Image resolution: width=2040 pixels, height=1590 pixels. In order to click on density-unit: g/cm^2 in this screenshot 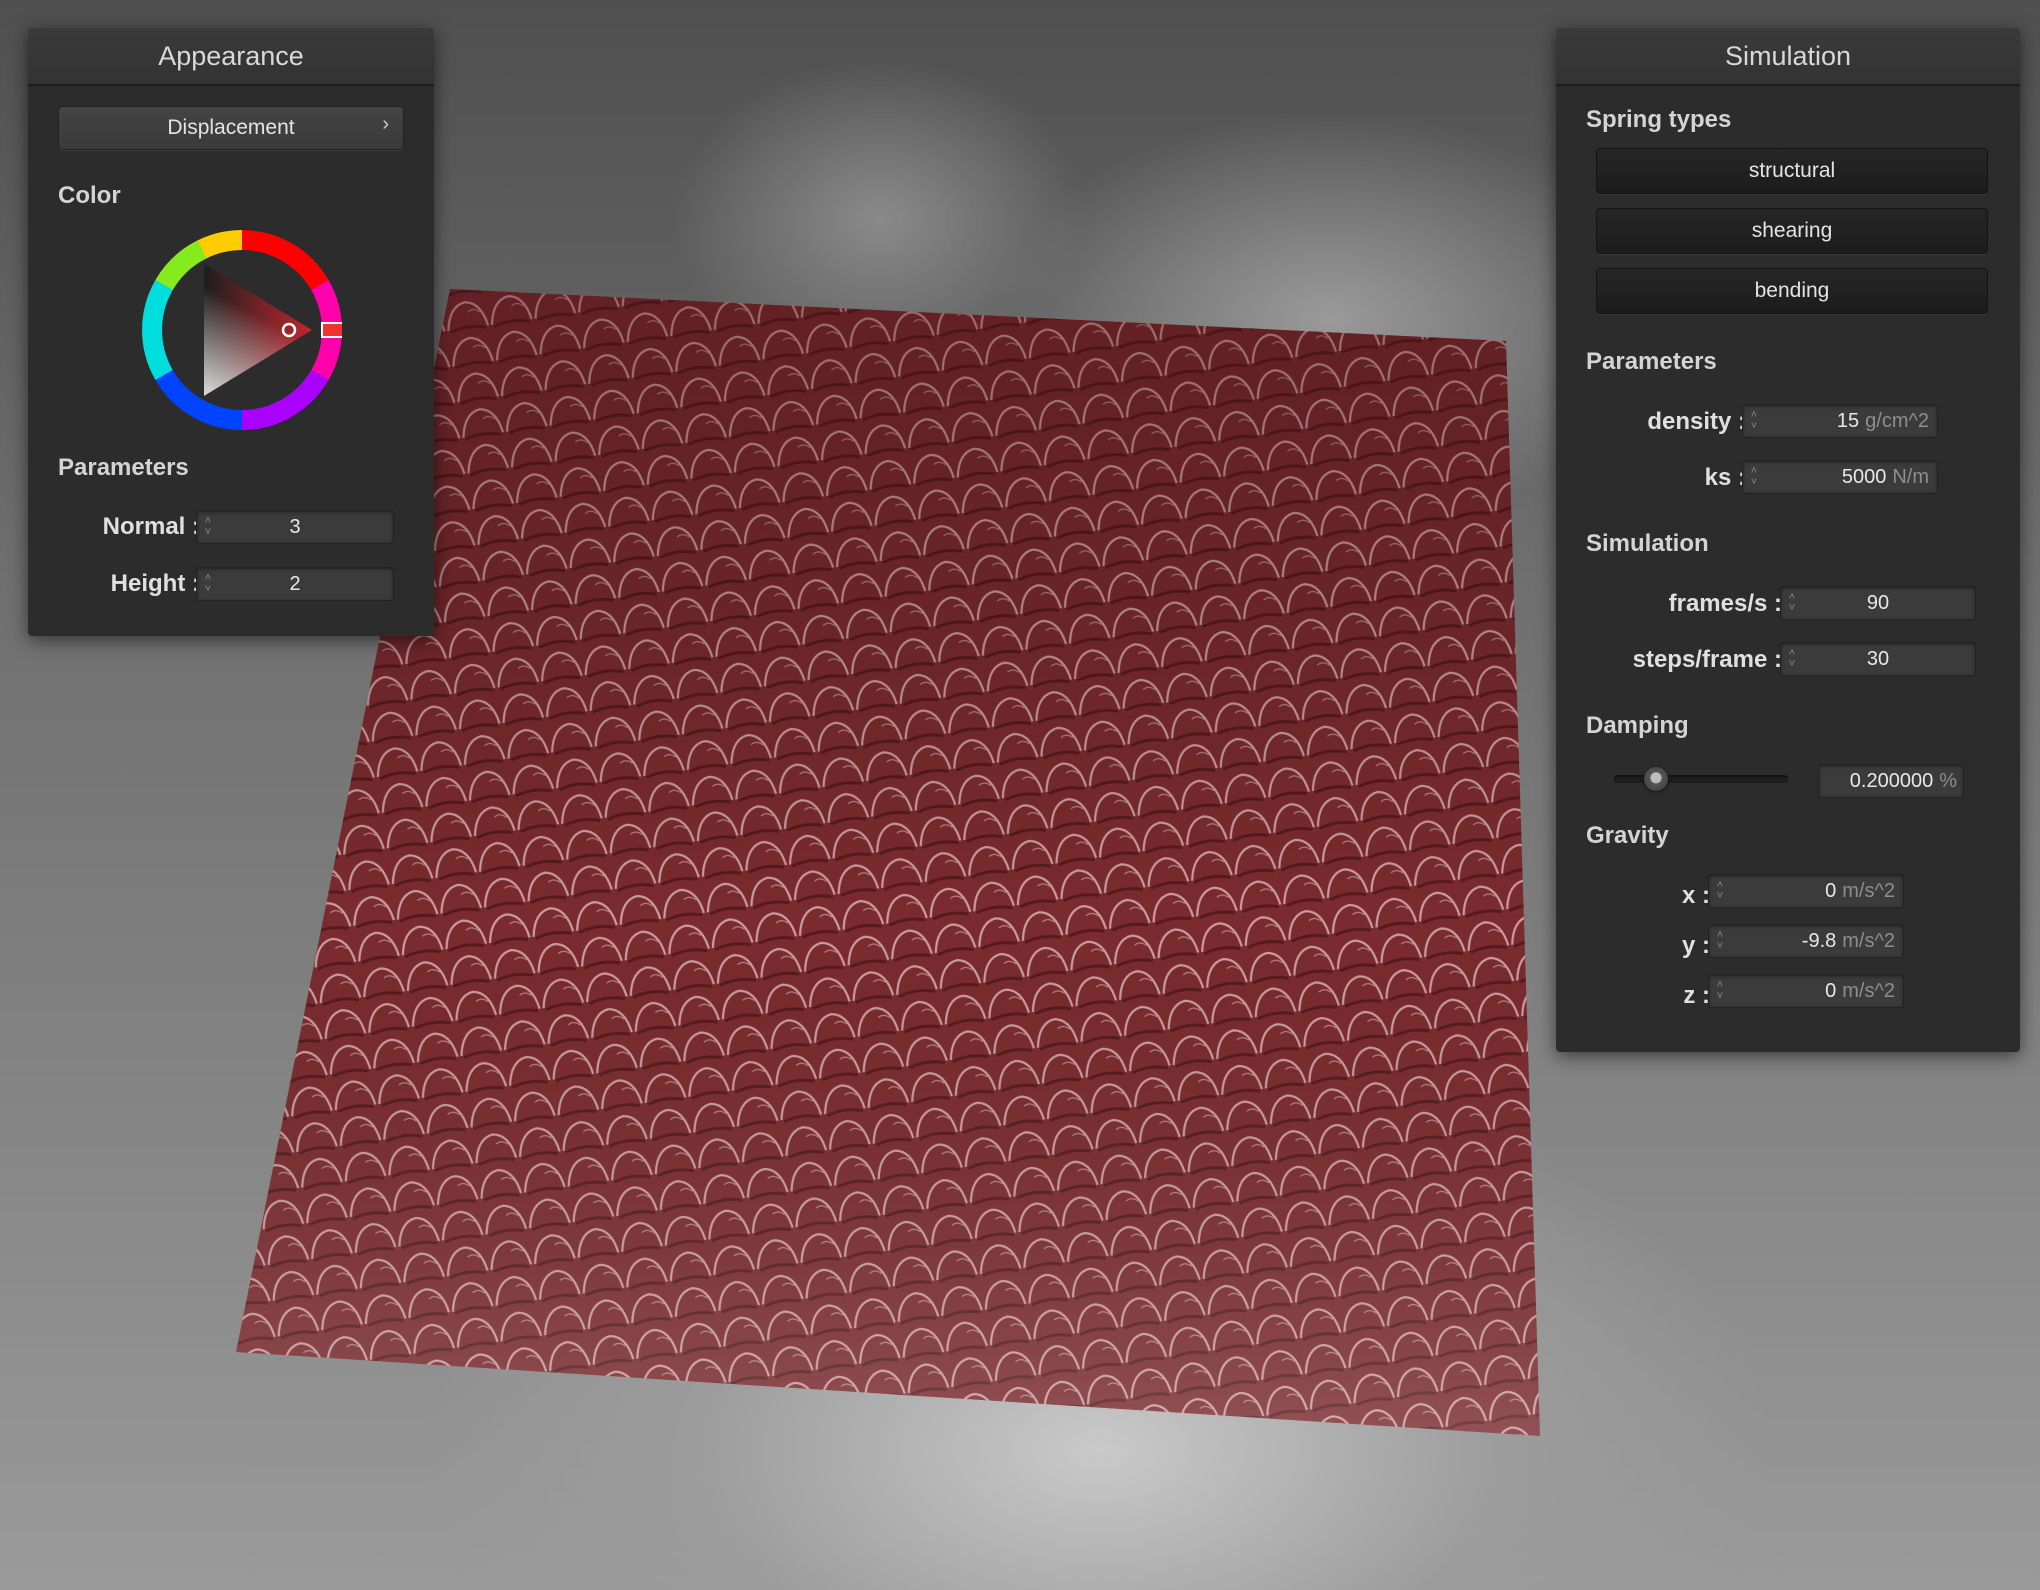, I will do `click(1897, 420)`.